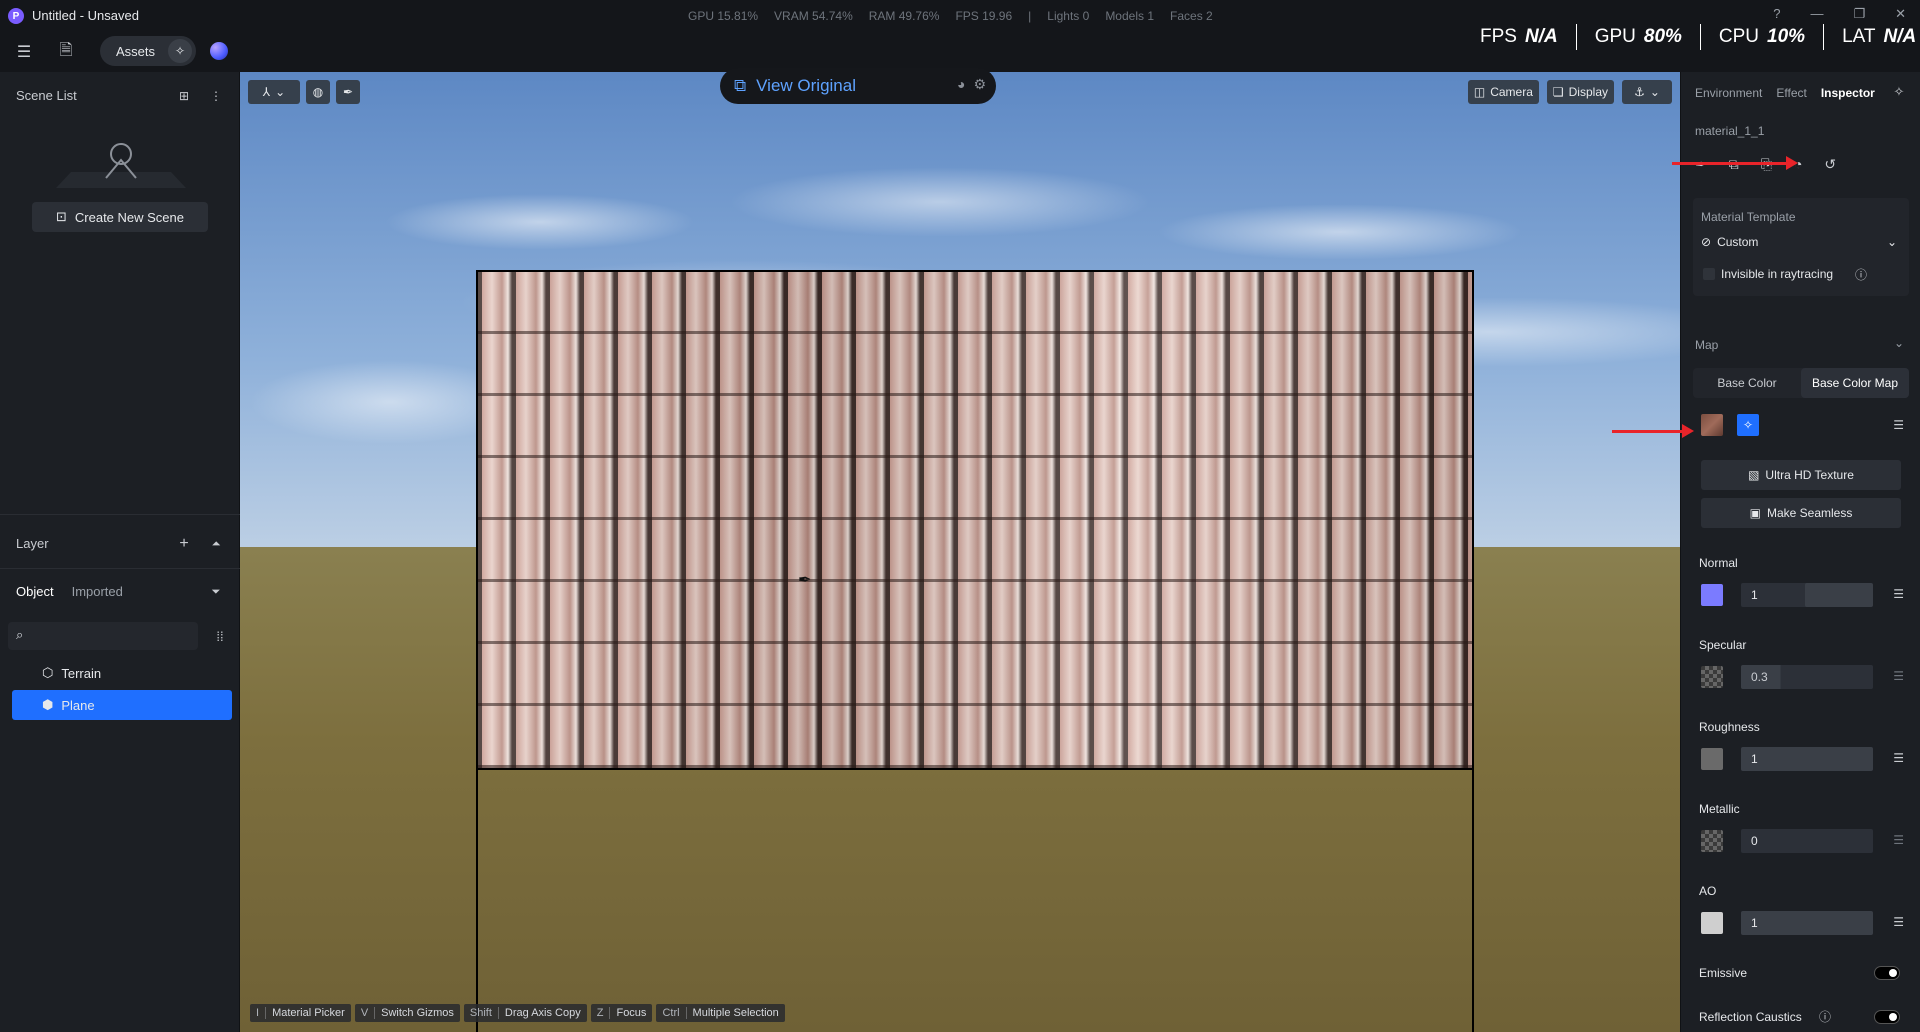 The image size is (1920, 1032). What do you see at coordinates (1747, 383) in the screenshot?
I see `tab-base-color: Base Color` at bounding box center [1747, 383].